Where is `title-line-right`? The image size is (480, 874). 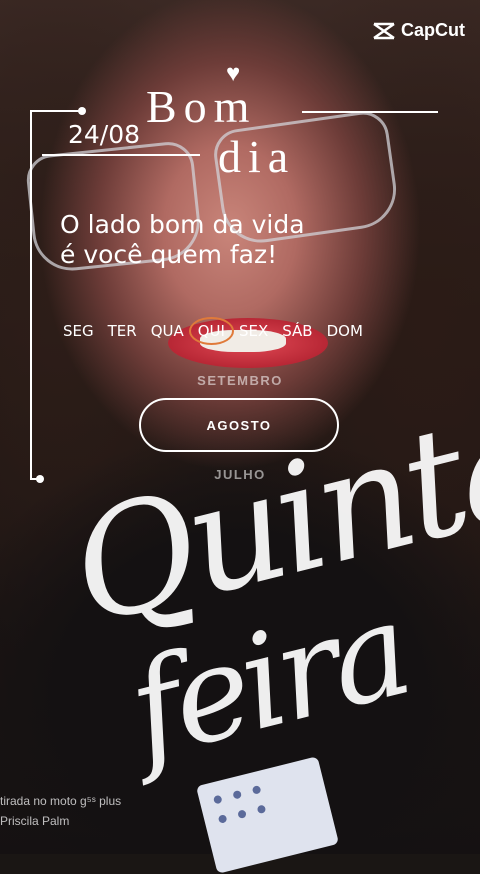
title-line-right is located at coordinates (370, 112).